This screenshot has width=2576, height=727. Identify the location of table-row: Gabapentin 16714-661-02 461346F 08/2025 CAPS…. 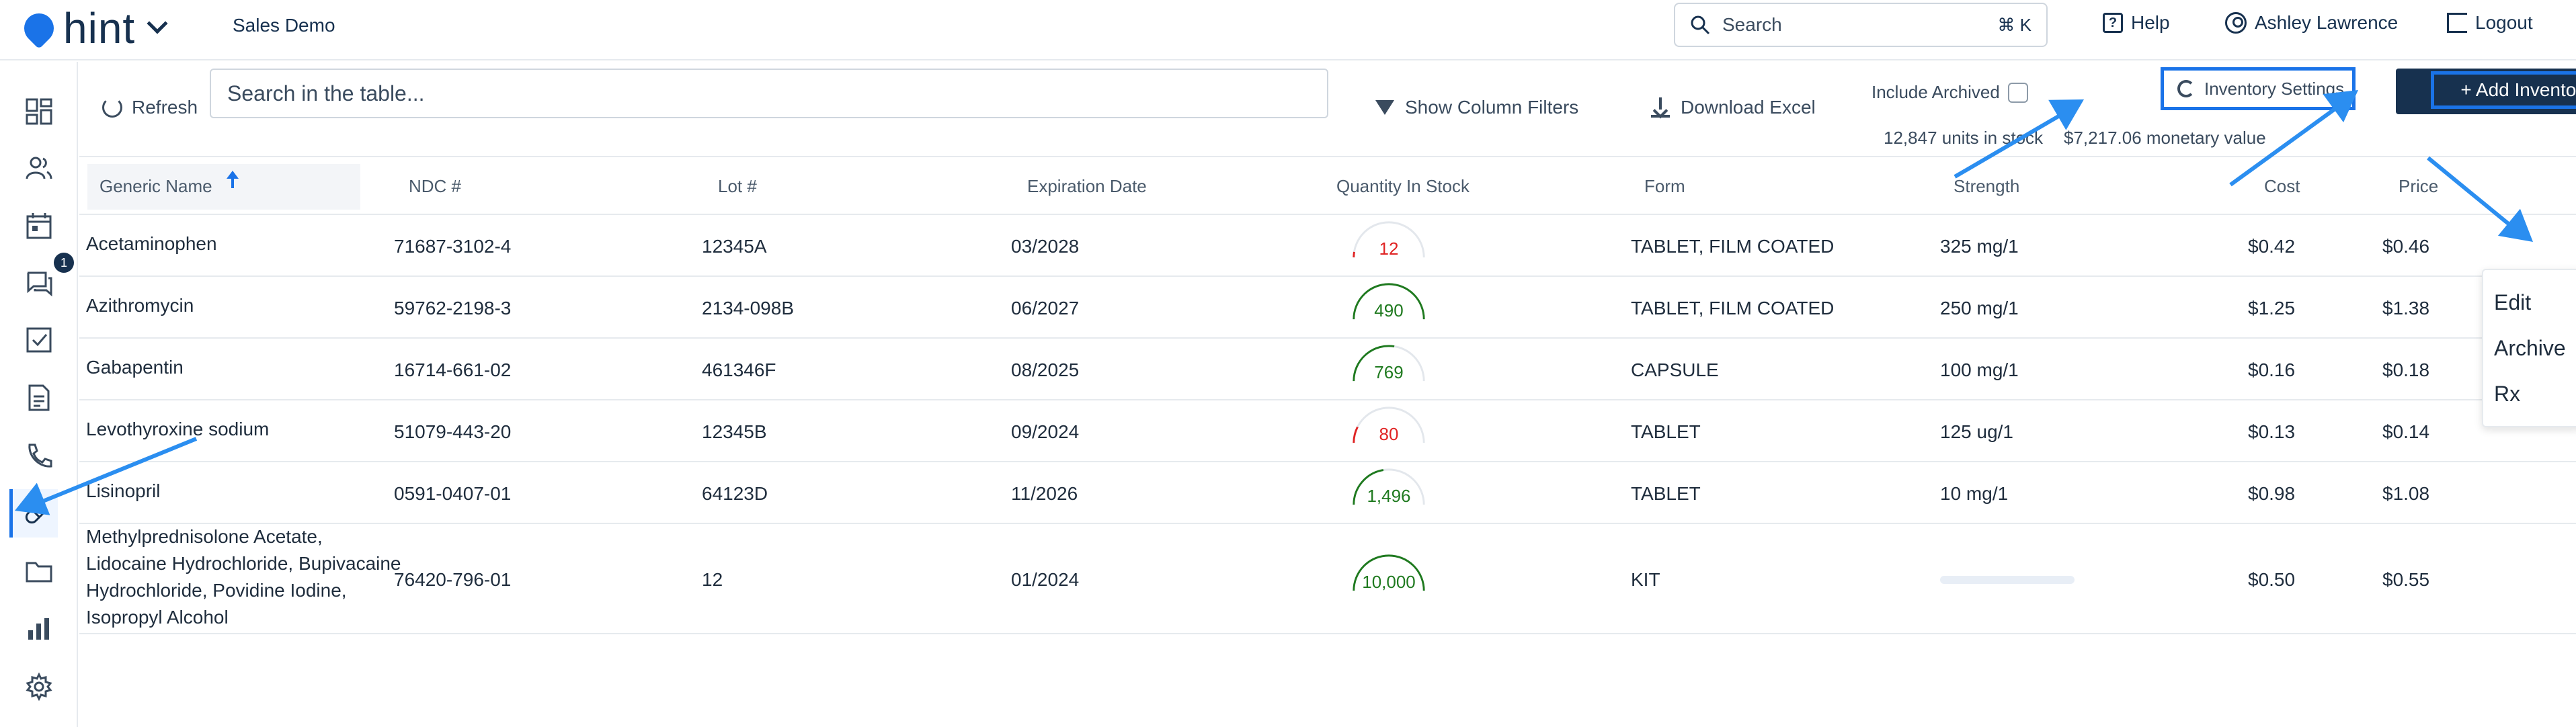
(1327, 370).